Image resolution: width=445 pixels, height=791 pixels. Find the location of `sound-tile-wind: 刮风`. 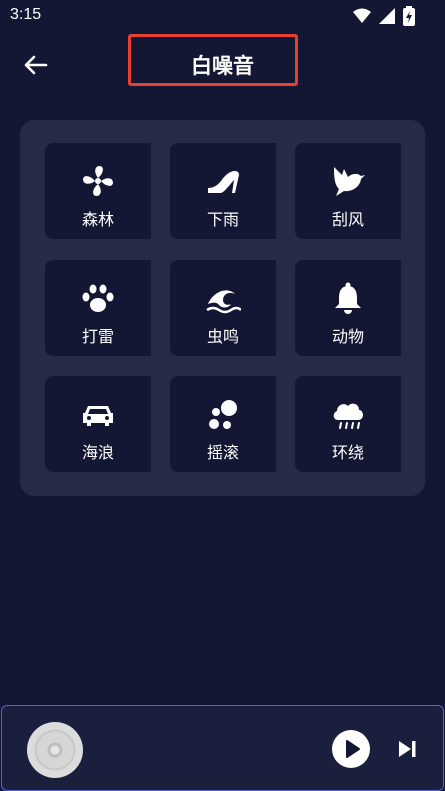

sound-tile-wind: 刮风 is located at coordinates (348, 191).